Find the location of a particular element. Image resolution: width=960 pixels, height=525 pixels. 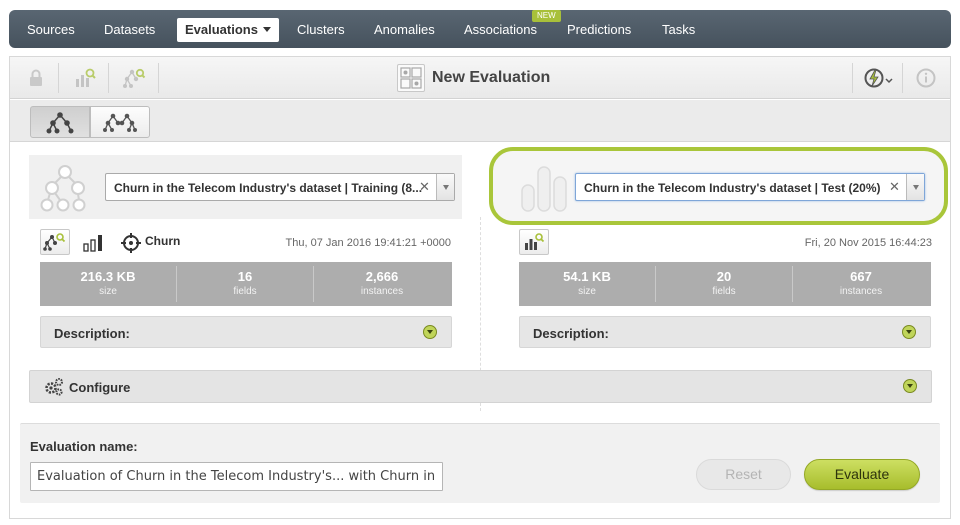

objective-field: Churn is located at coordinates (163, 241).